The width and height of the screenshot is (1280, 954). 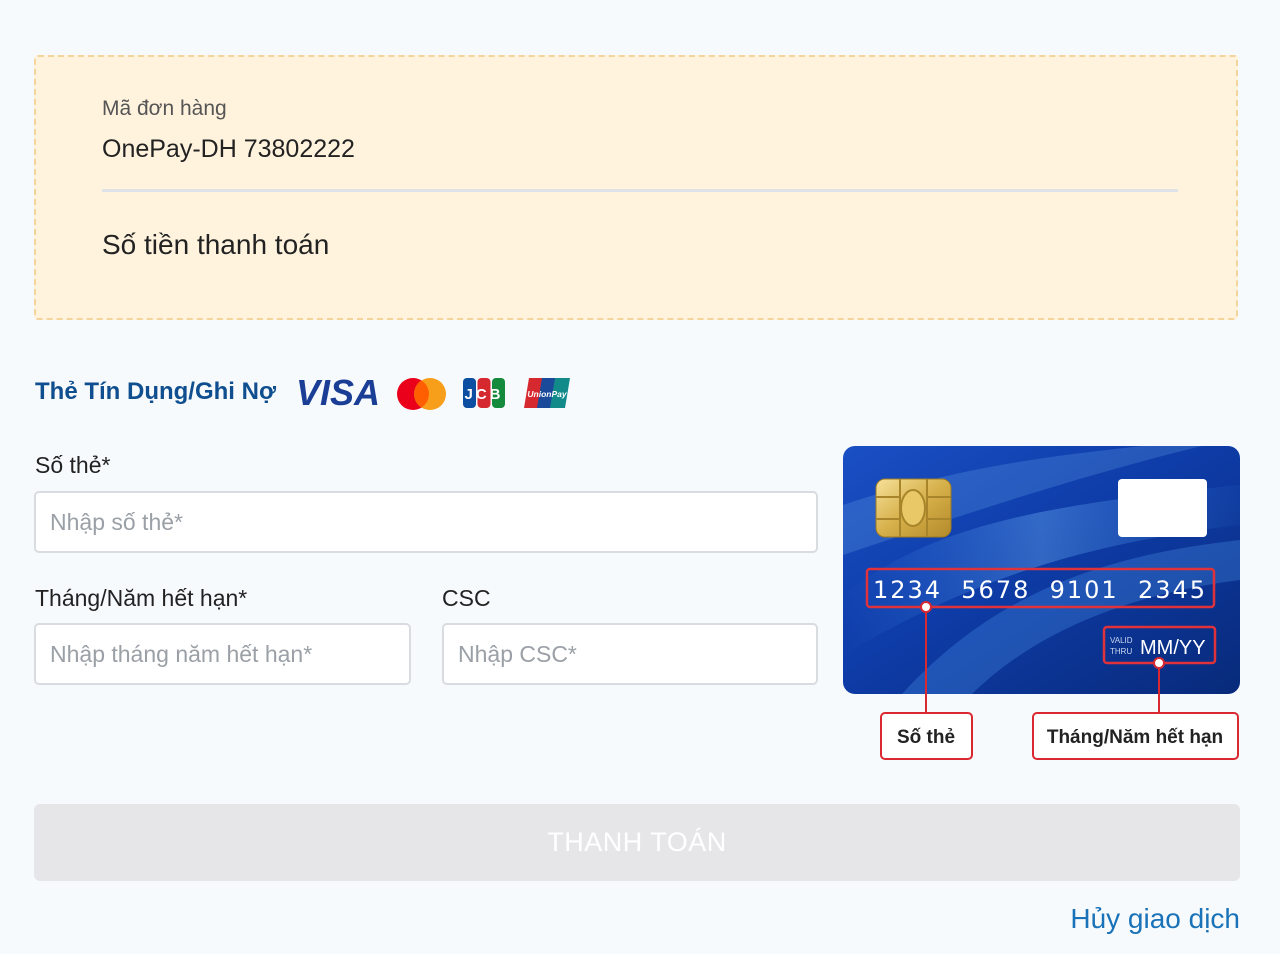 I want to click on valid-thru-text-1: VALID, so click(x=1121, y=640).